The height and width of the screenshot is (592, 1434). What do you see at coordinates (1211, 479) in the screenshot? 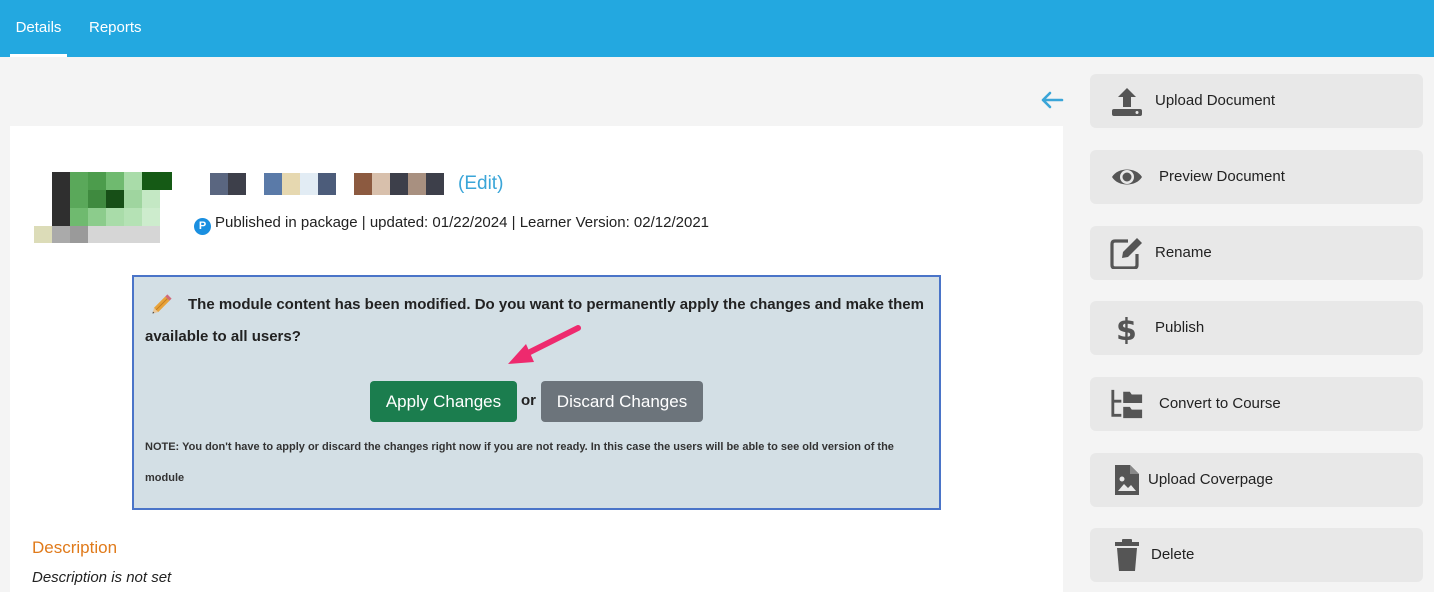
I see `upload-coverpage-label: Upload Coverpage` at bounding box center [1211, 479].